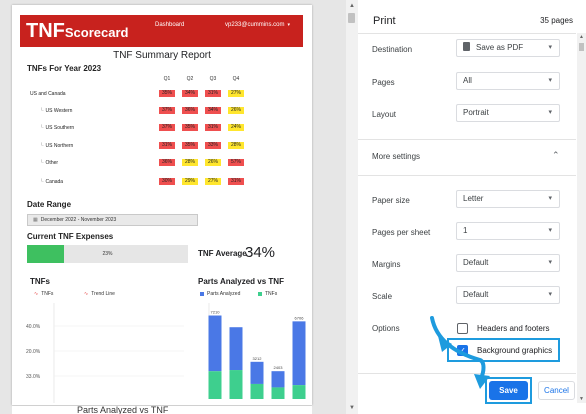 Image resolution: width=586 pixels, height=414 pixels. What do you see at coordinates (169, 25) in the screenshot?
I see `nav-dashboard-link: Dashboard` at bounding box center [169, 25].